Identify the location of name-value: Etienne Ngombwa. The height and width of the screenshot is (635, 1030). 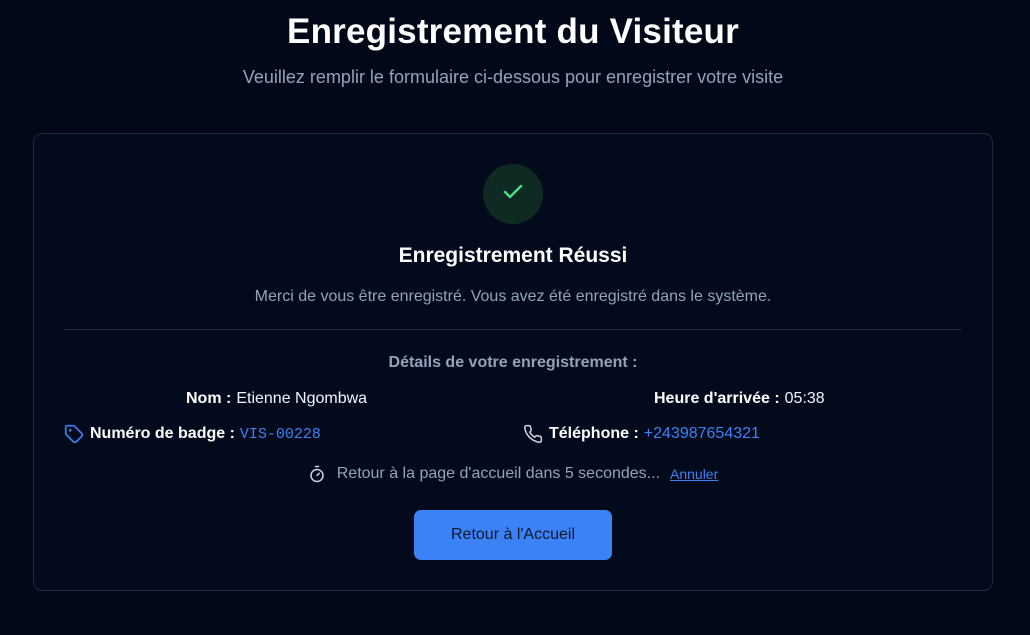
(302, 398).